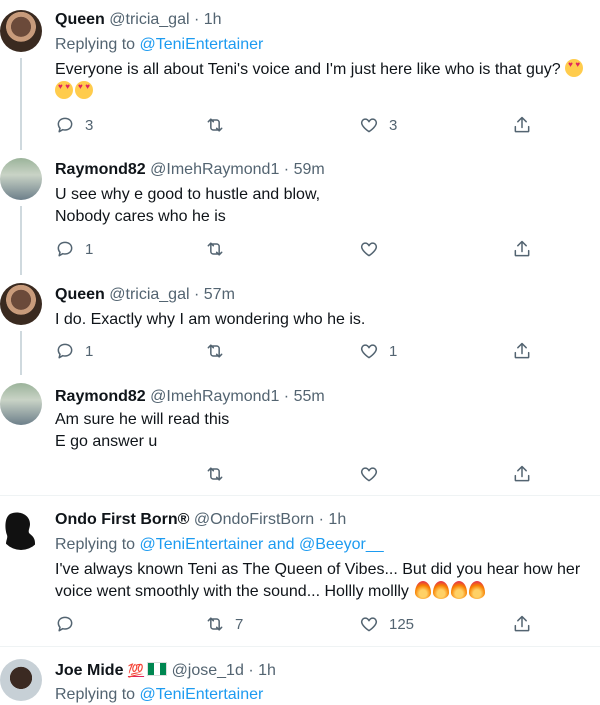 Image resolution: width=600 pixels, height=705 pixels. I want to click on like-count: 3, so click(393, 125).